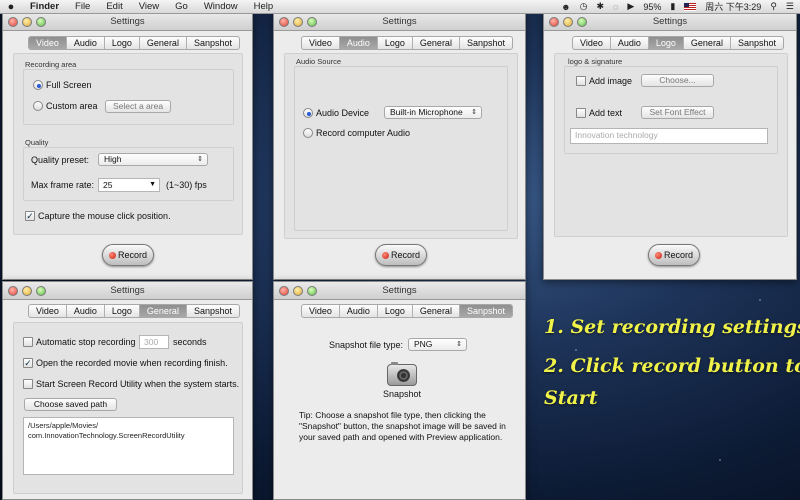 This screenshot has height=500, width=800. I want to click on battery-icon: ▮, so click(672, 6).